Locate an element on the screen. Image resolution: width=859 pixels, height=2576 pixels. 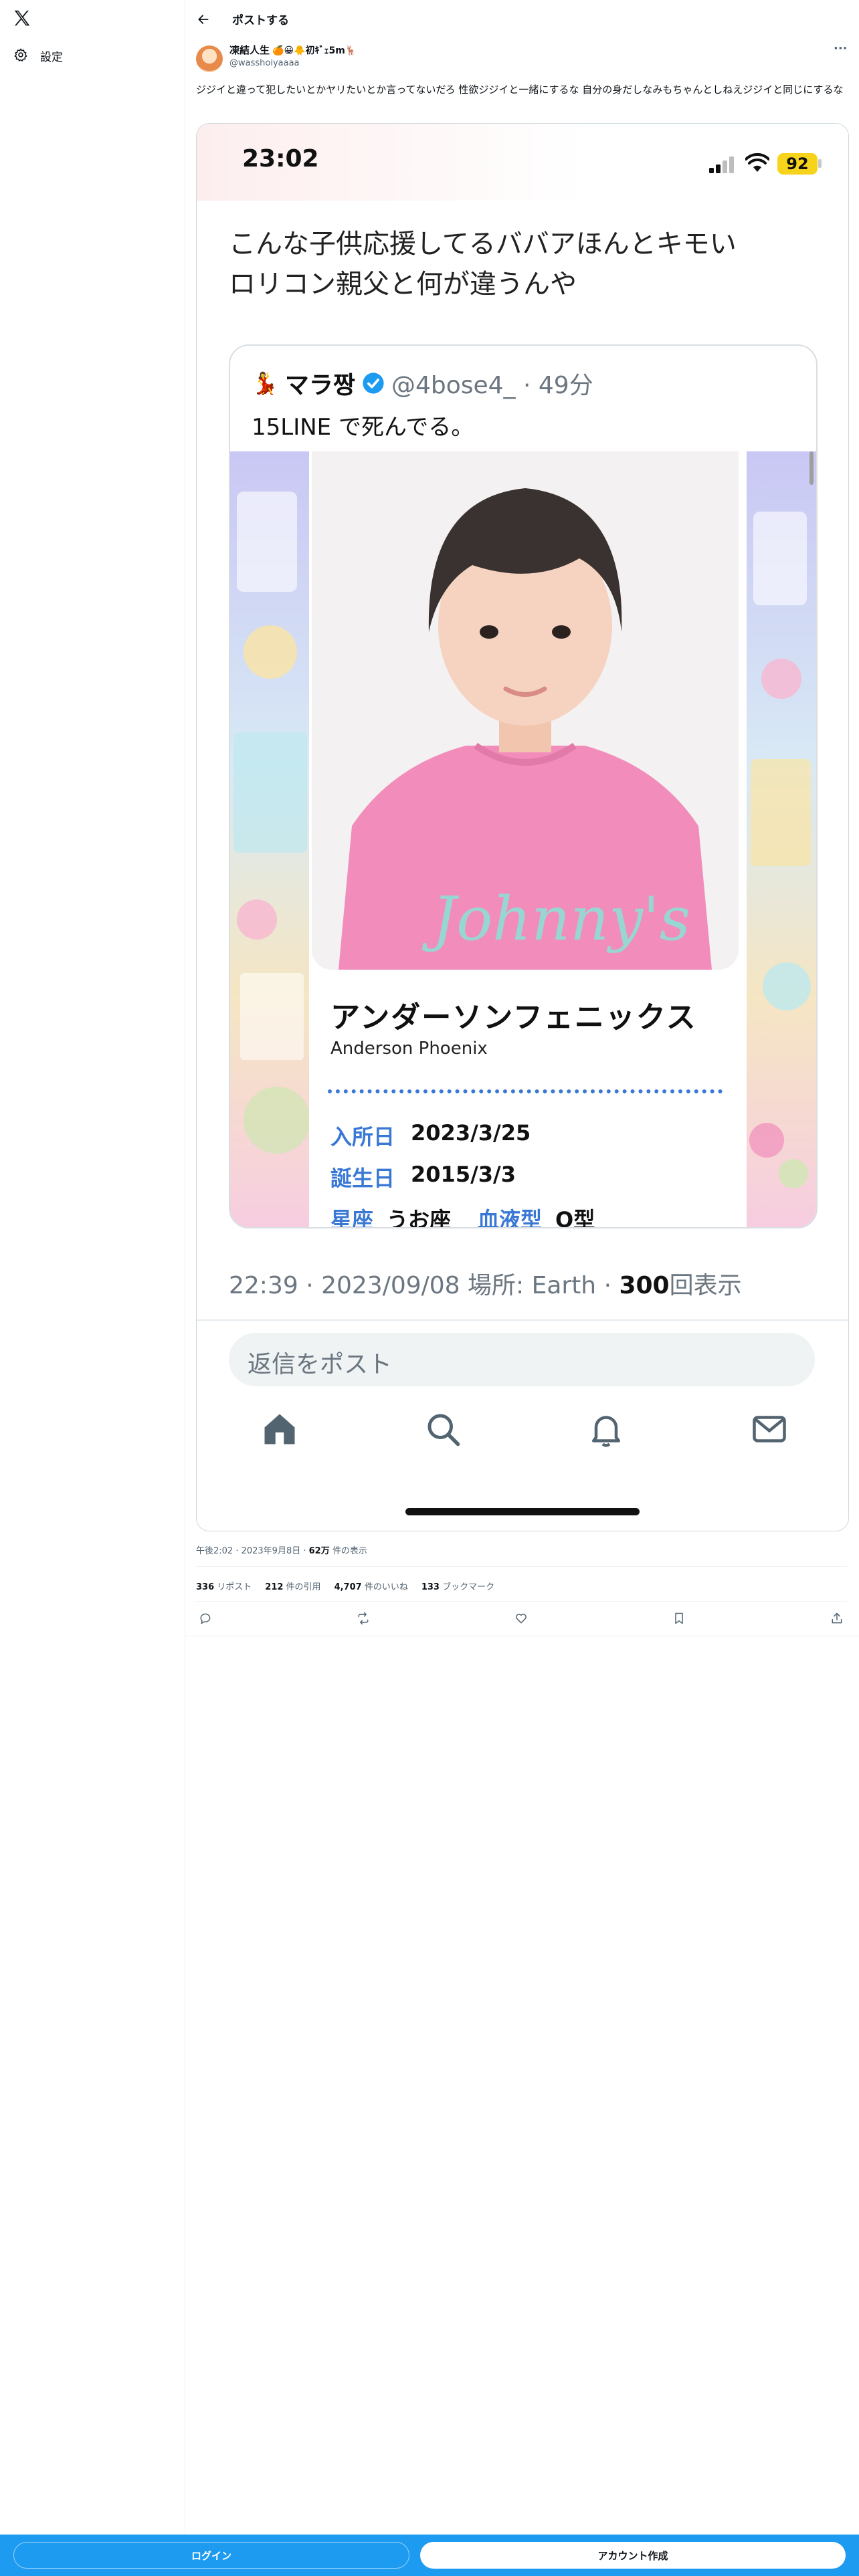
author-handle: @wasshoiyaaaa is located at coordinates (523, 63).